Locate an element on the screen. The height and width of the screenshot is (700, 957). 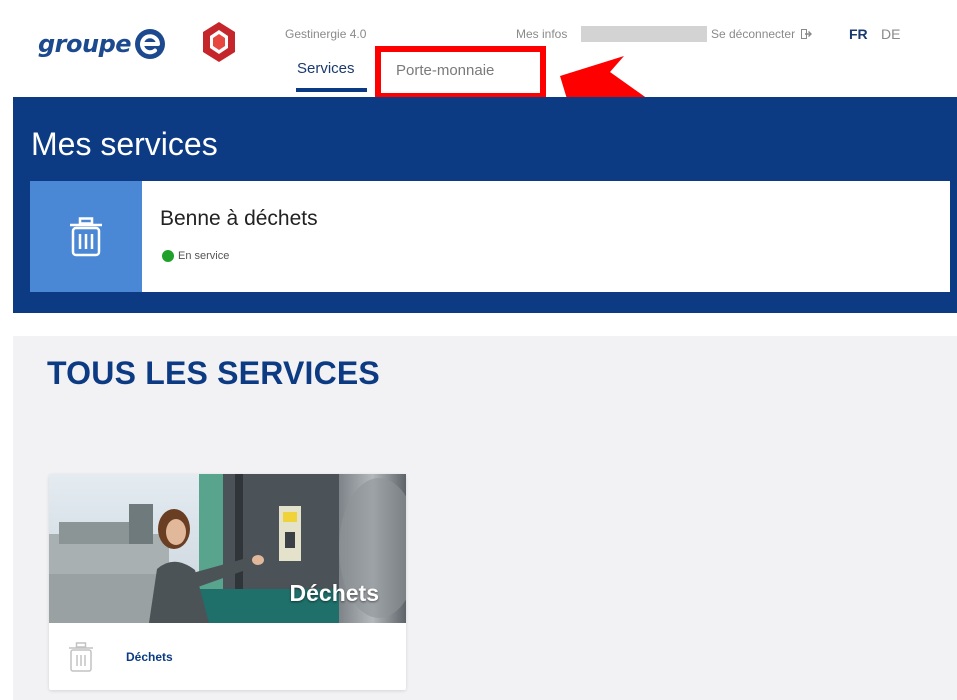
tile-label: Déchets is located at coordinates (149, 657).